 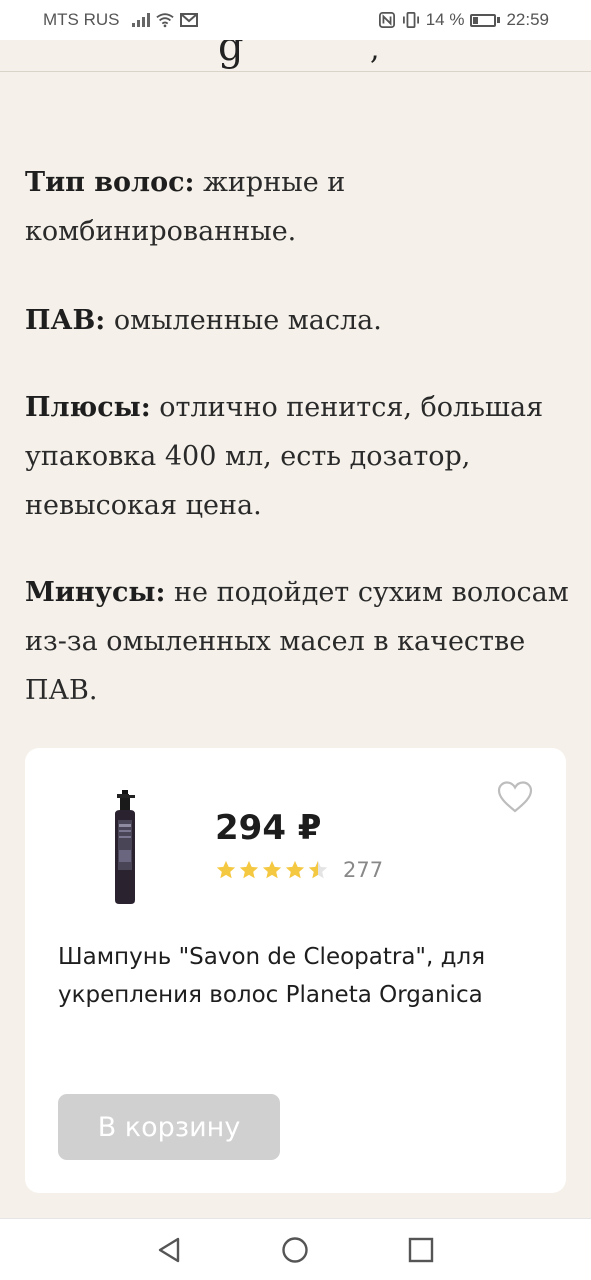 I want to click on rating-stars, so click(x=272, y=870).